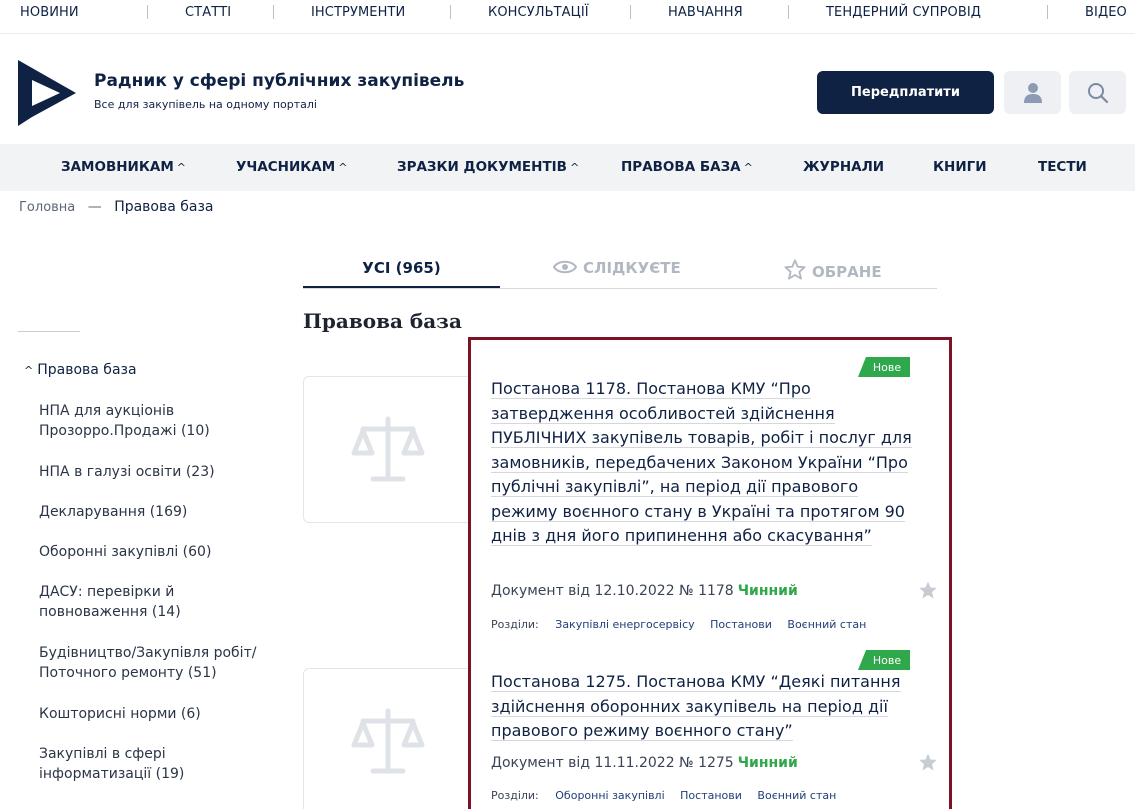  Describe the element at coordinates (159, 602) in the screenshot. I see `sidebar-item-dasu: ДАСУ: перевірки й повноваження (14)` at that location.